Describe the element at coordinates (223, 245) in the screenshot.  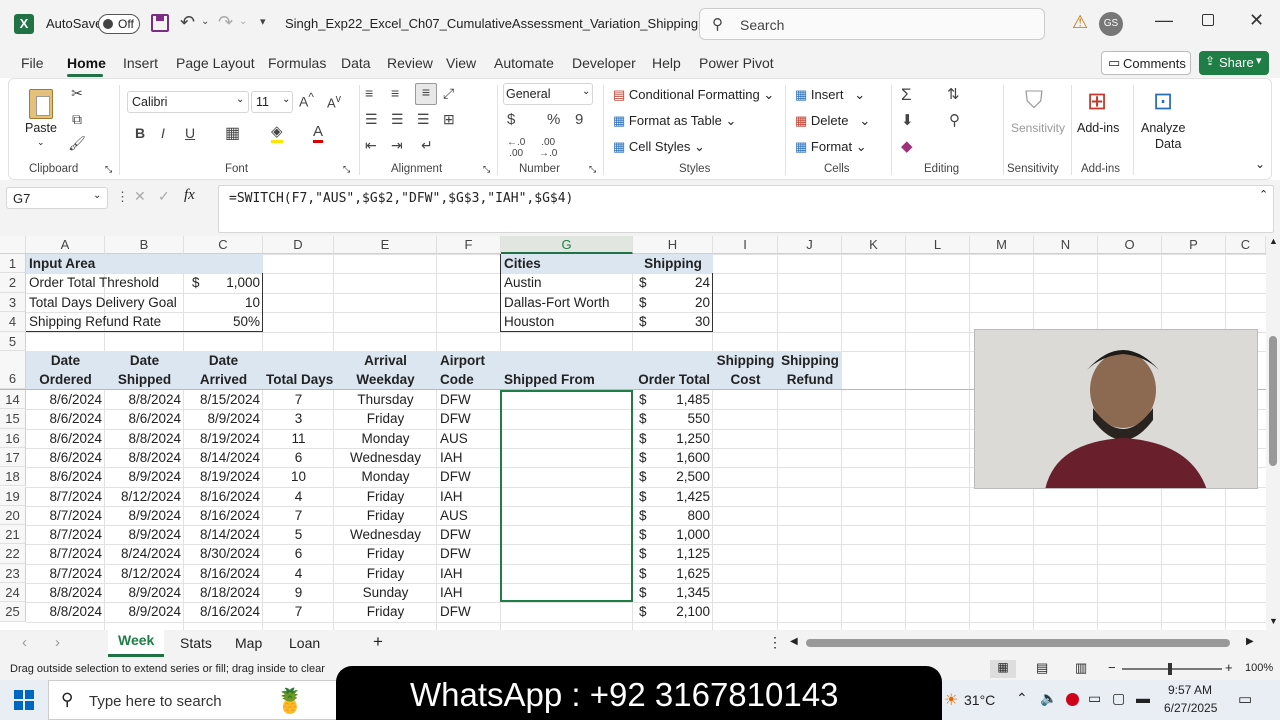
I see `column-header-c: C` at that location.